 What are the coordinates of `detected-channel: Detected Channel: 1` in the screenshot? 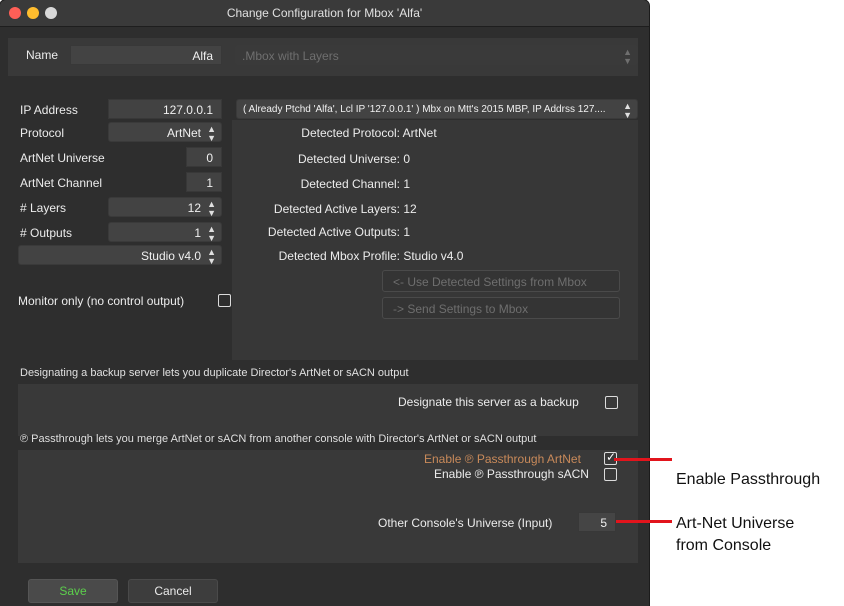 It's located at (325, 184).